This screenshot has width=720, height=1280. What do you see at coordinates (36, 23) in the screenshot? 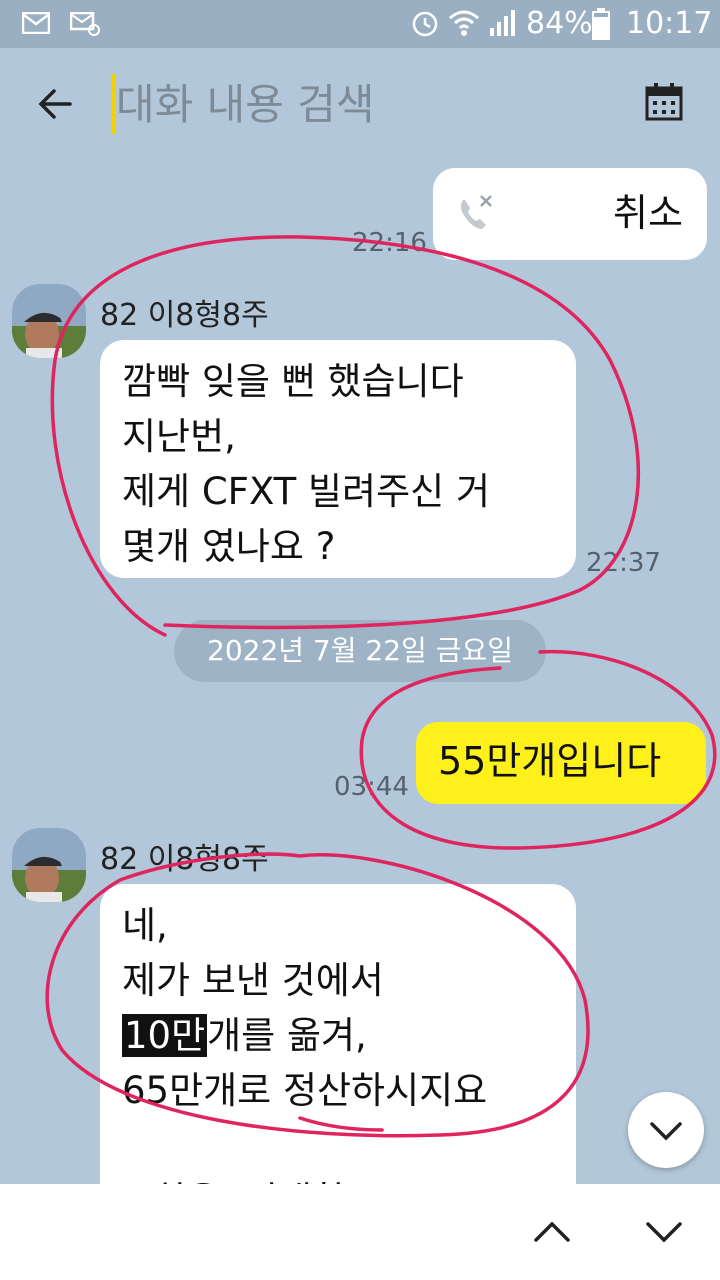
I see `gmail-icon` at bounding box center [36, 23].